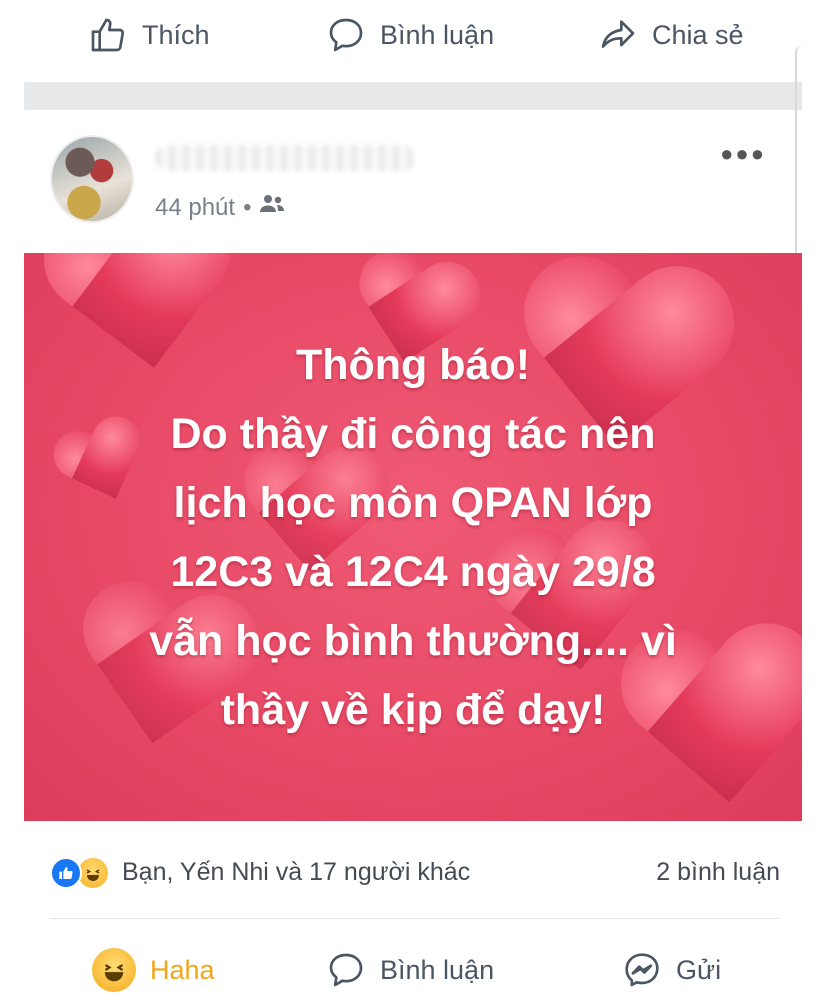 The height and width of the screenshot is (1008, 828). What do you see at coordinates (671, 970) in the screenshot?
I see `send-button: Gửi` at bounding box center [671, 970].